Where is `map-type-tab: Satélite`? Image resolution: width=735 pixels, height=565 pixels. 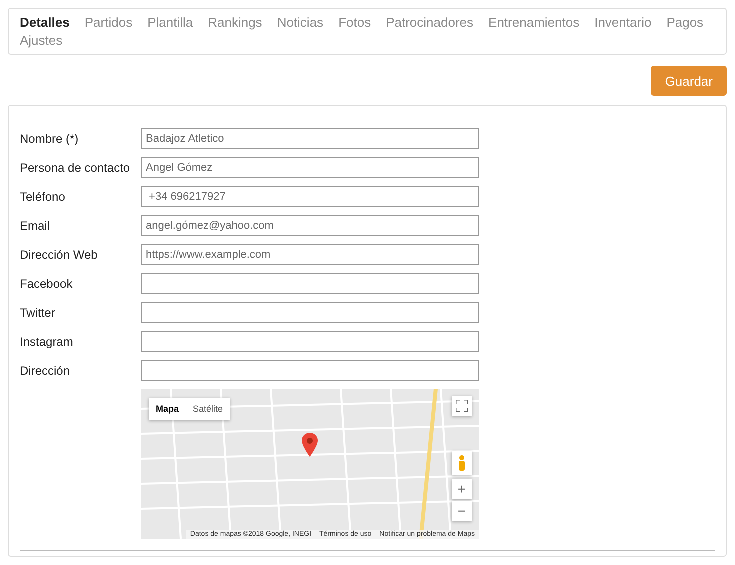
map-type-tab: Satélite is located at coordinates (208, 409).